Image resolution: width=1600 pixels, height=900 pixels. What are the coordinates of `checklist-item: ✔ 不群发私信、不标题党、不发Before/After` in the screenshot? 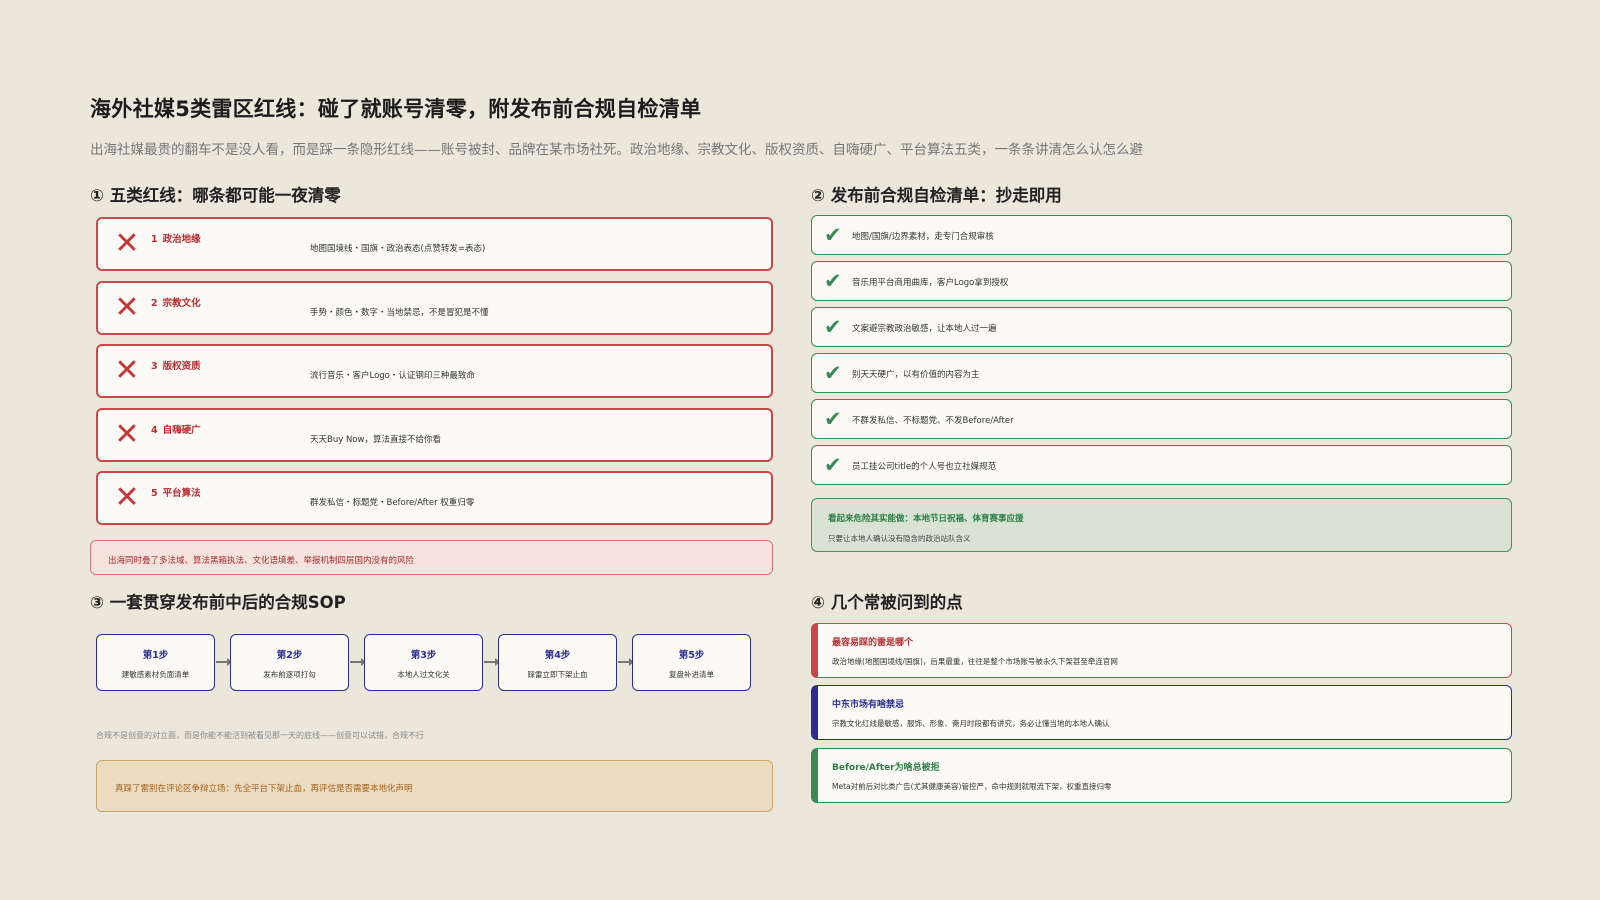 It's located at (1161, 419).